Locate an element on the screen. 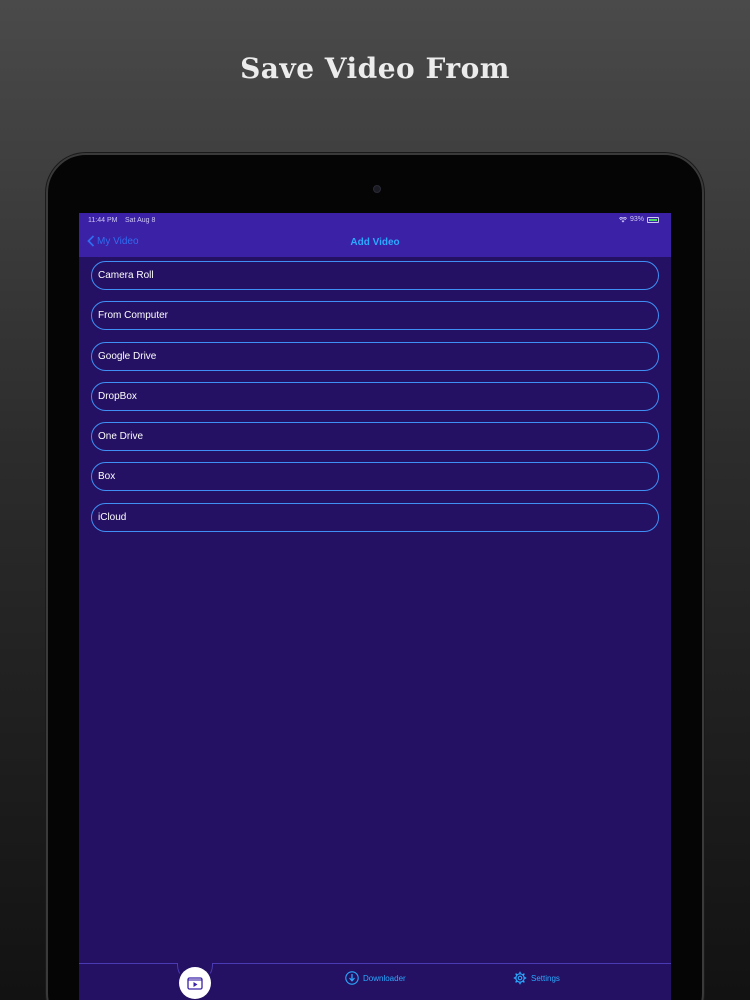  tab-downloader-label: Downloader is located at coordinates (384, 978).